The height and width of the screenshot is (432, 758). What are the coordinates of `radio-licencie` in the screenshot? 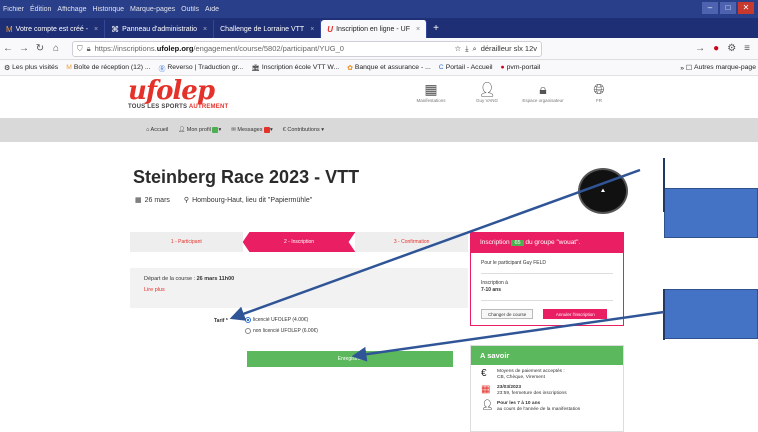 It's located at (248, 320).